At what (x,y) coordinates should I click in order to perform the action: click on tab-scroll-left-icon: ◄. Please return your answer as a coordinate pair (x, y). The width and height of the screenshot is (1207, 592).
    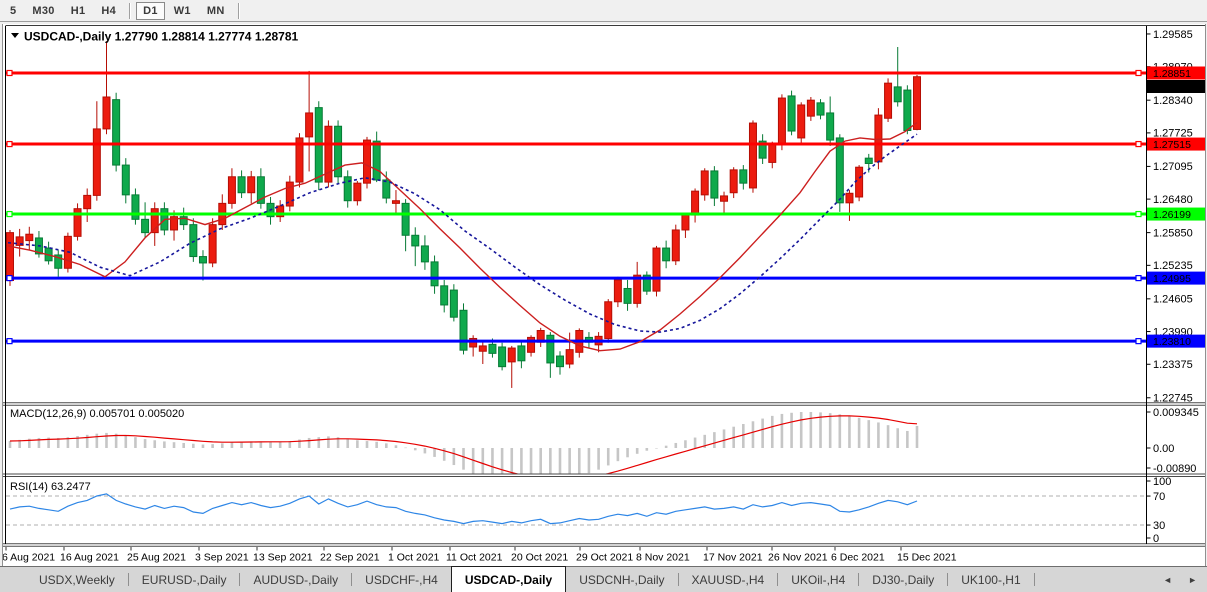
    Looking at the image, I should click on (1167, 580).